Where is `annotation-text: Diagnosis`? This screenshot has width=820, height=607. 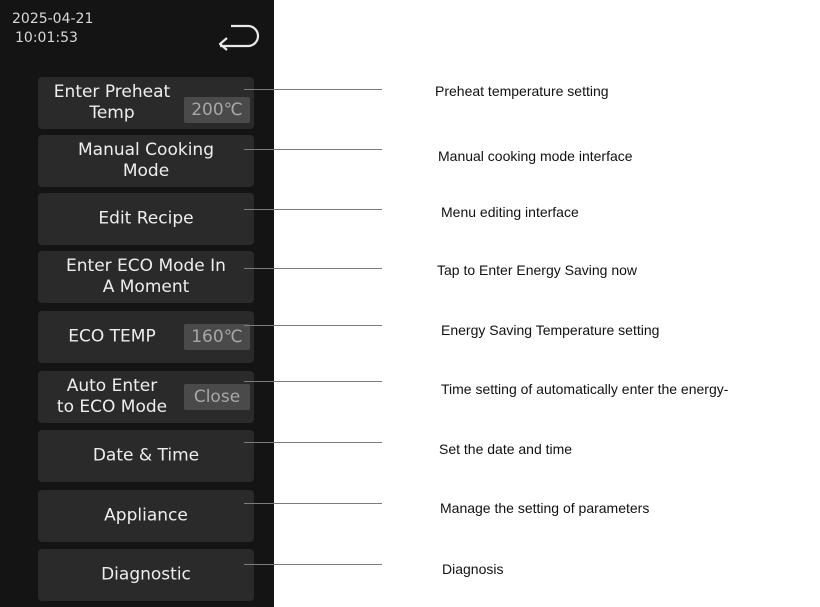
annotation-text: Diagnosis is located at coordinates (473, 569).